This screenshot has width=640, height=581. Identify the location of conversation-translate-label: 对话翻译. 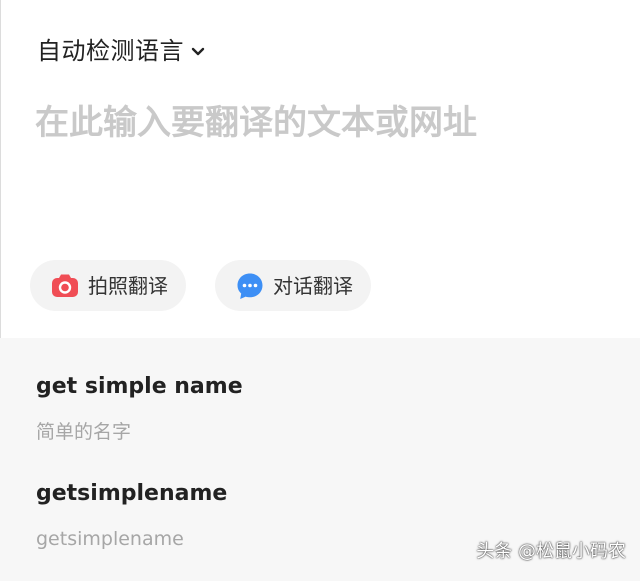
(313, 285).